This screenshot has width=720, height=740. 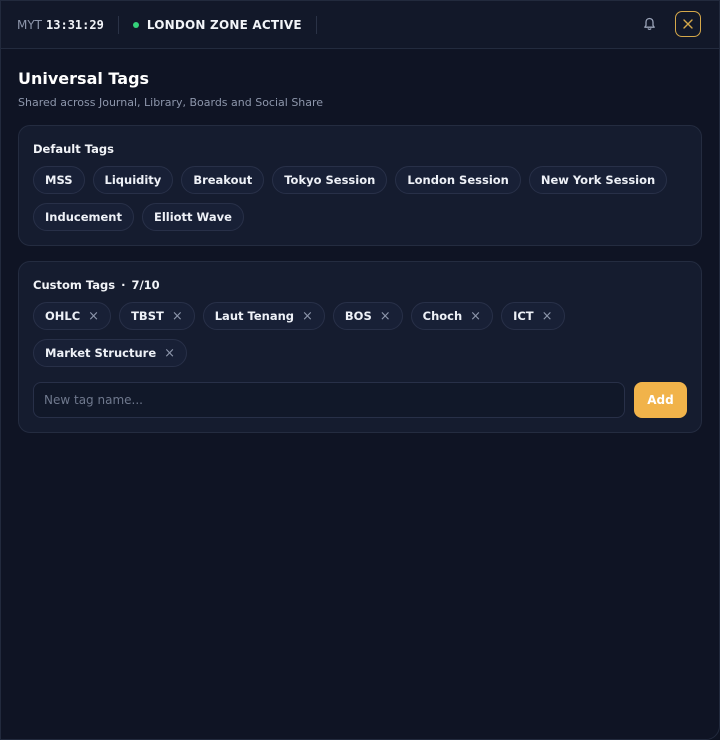 I want to click on default-tag-breakout: Breakout, so click(x=223, y=180).